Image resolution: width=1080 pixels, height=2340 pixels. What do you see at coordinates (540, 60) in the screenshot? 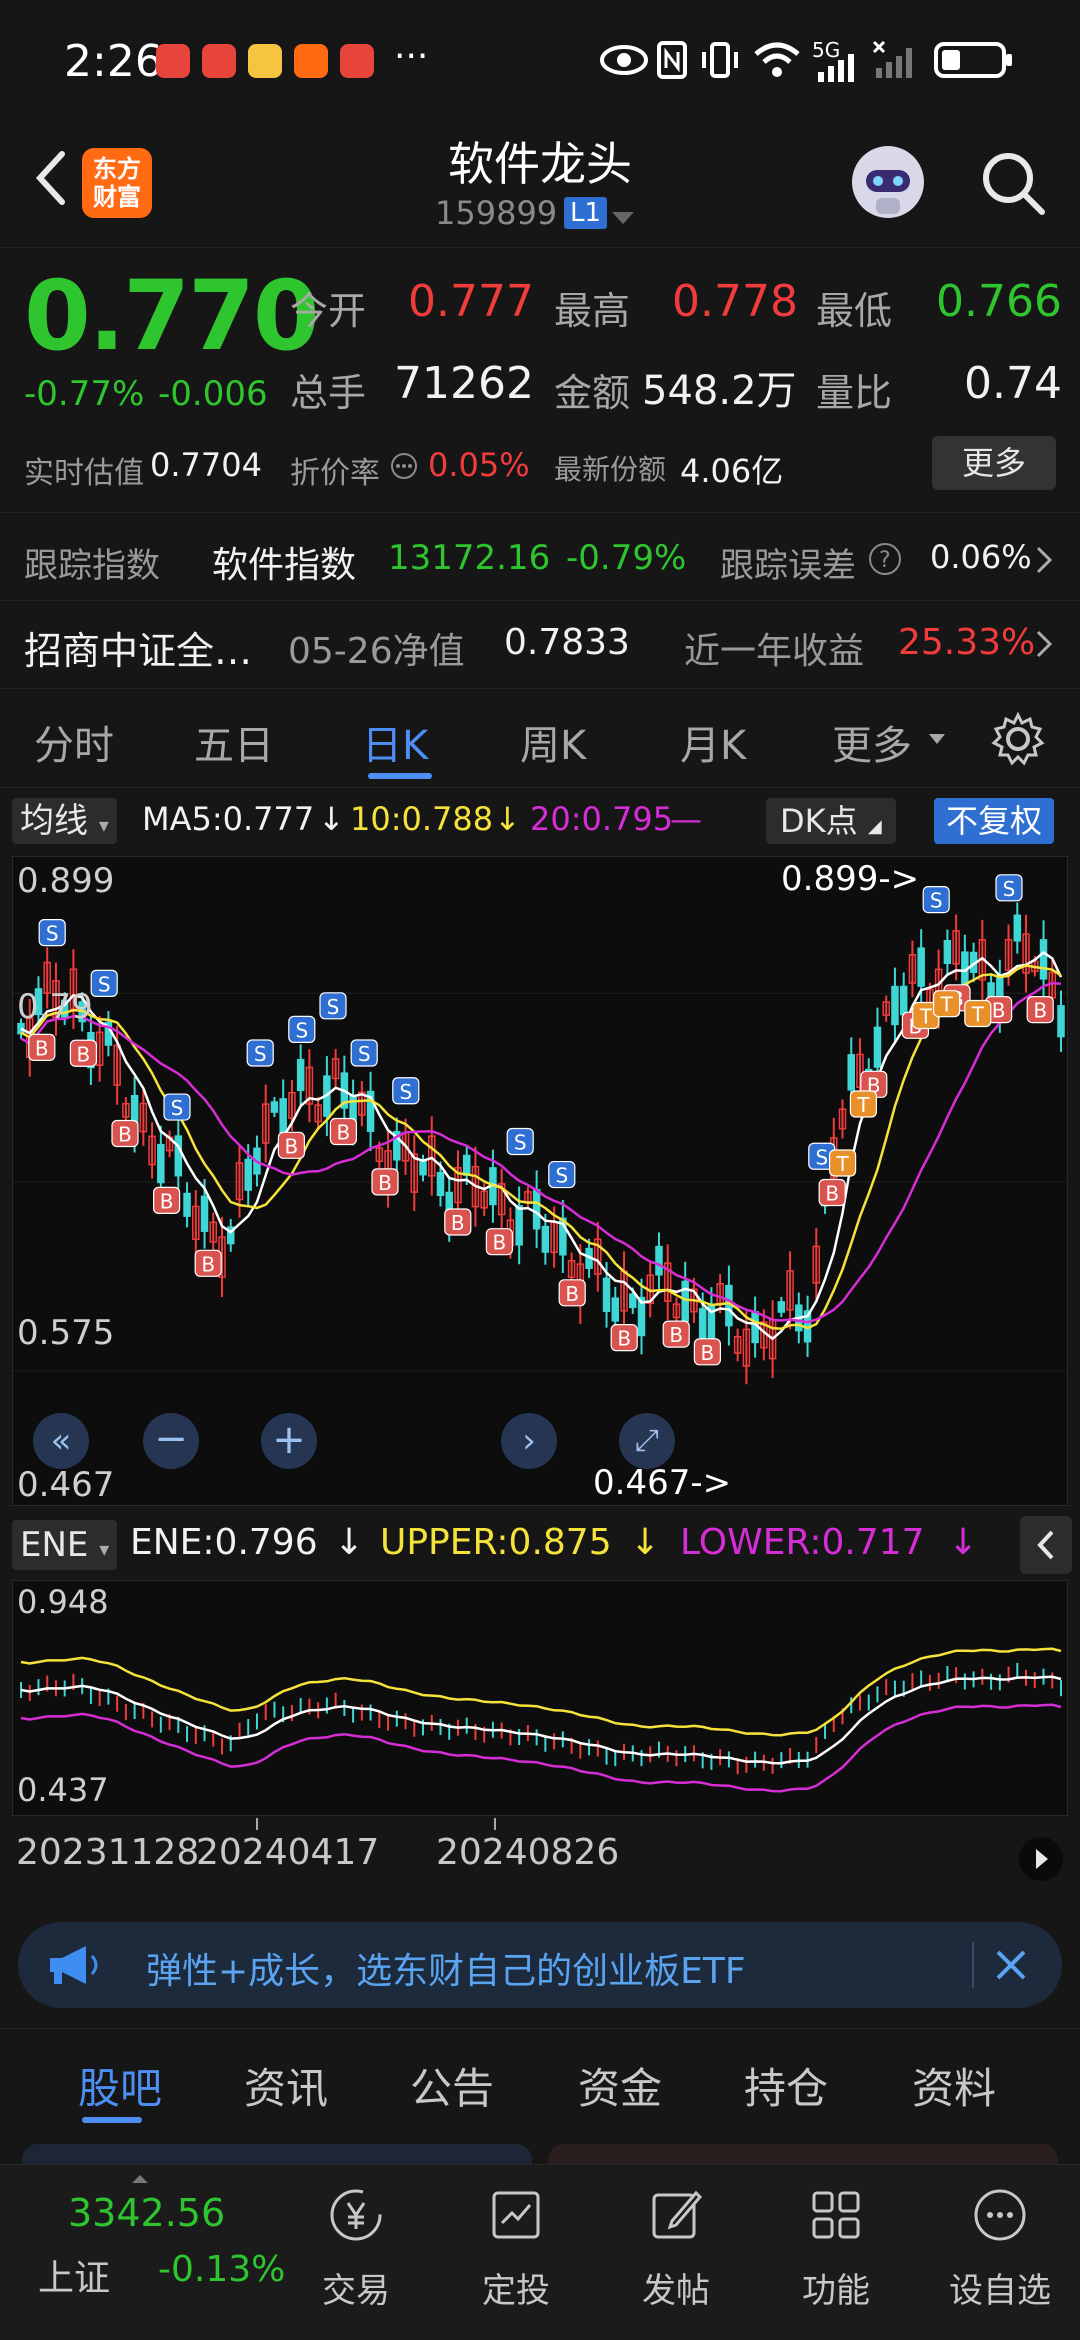
I see `status-bar: 2:26 ··· 5G` at bounding box center [540, 60].